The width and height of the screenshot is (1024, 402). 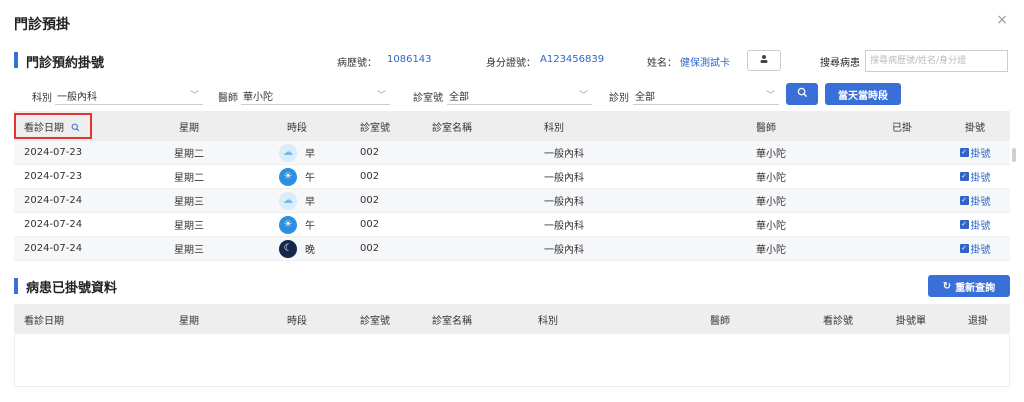 What do you see at coordinates (936, 61) in the screenshot?
I see `search-patient-input` at bounding box center [936, 61].